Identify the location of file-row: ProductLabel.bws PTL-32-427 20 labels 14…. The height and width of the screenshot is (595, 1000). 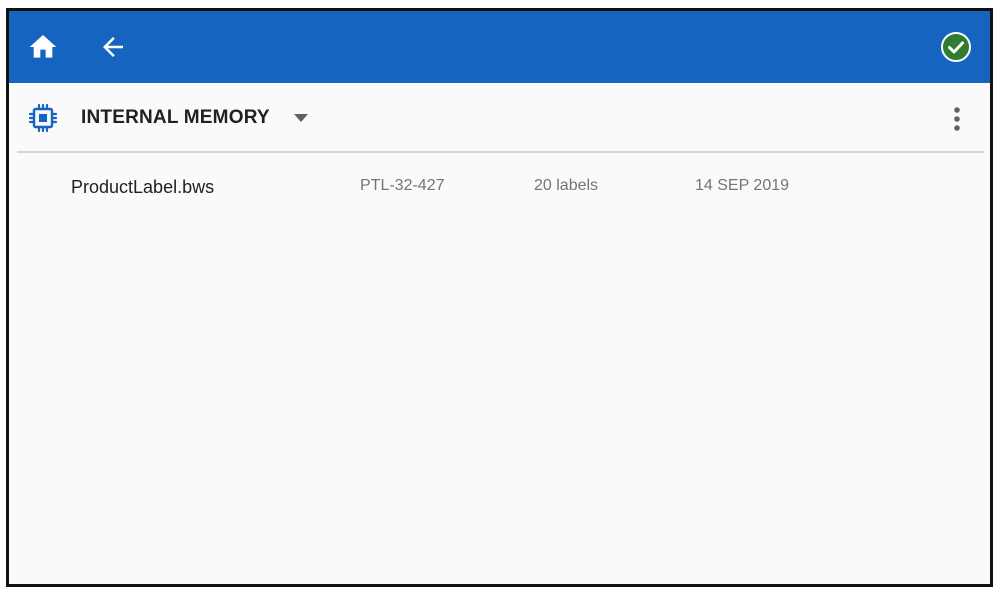
(499, 187).